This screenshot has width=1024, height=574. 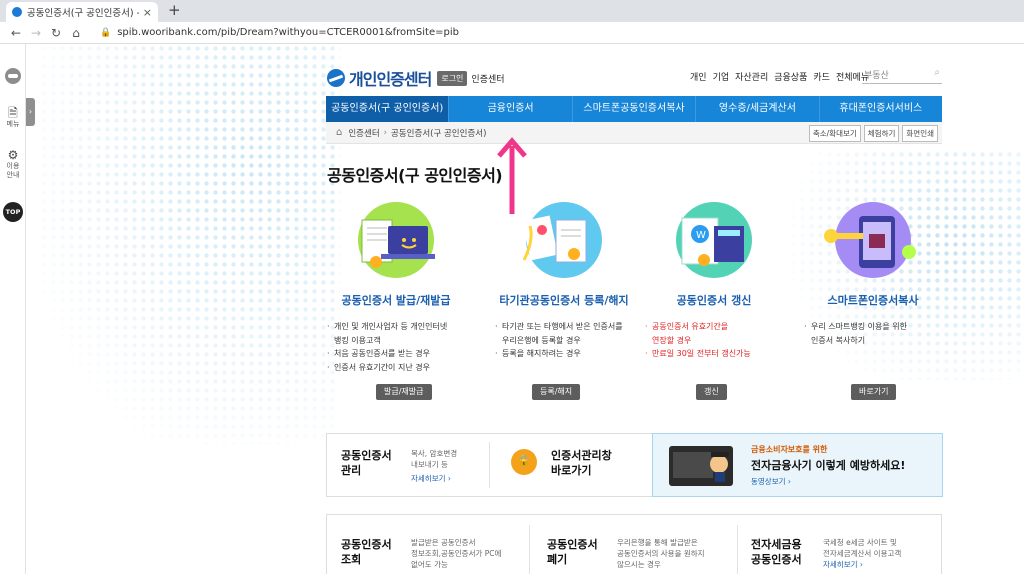 I want to click on new-tab-button: +, so click(x=174, y=10).